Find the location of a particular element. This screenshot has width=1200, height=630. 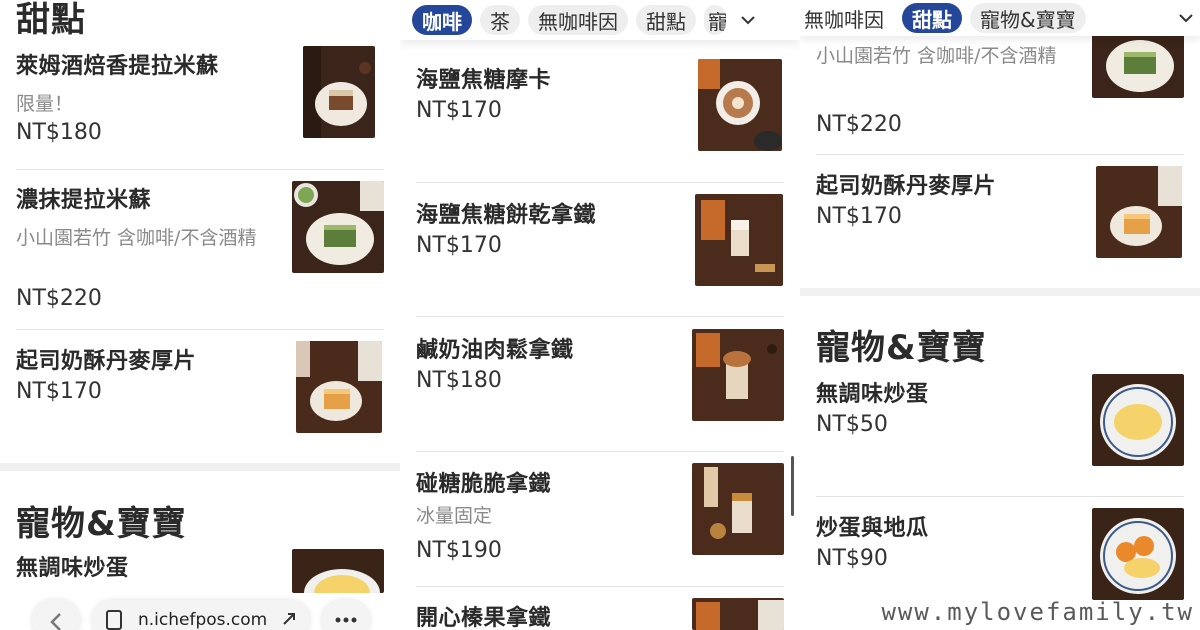

menu-item-desc: 限量！ is located at coordinates (45, 104).